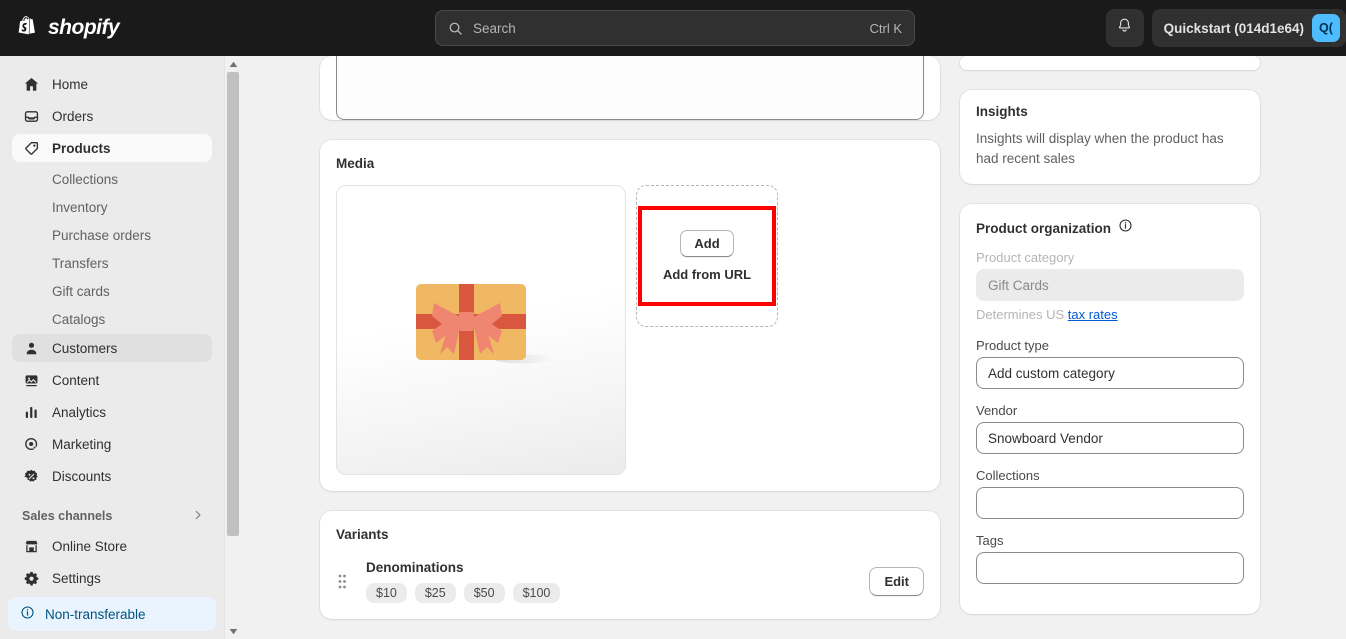 This screenshot has height=639, width=1346. I want to click on sidebar-item-analytics: Analytics, so click(112, 412).